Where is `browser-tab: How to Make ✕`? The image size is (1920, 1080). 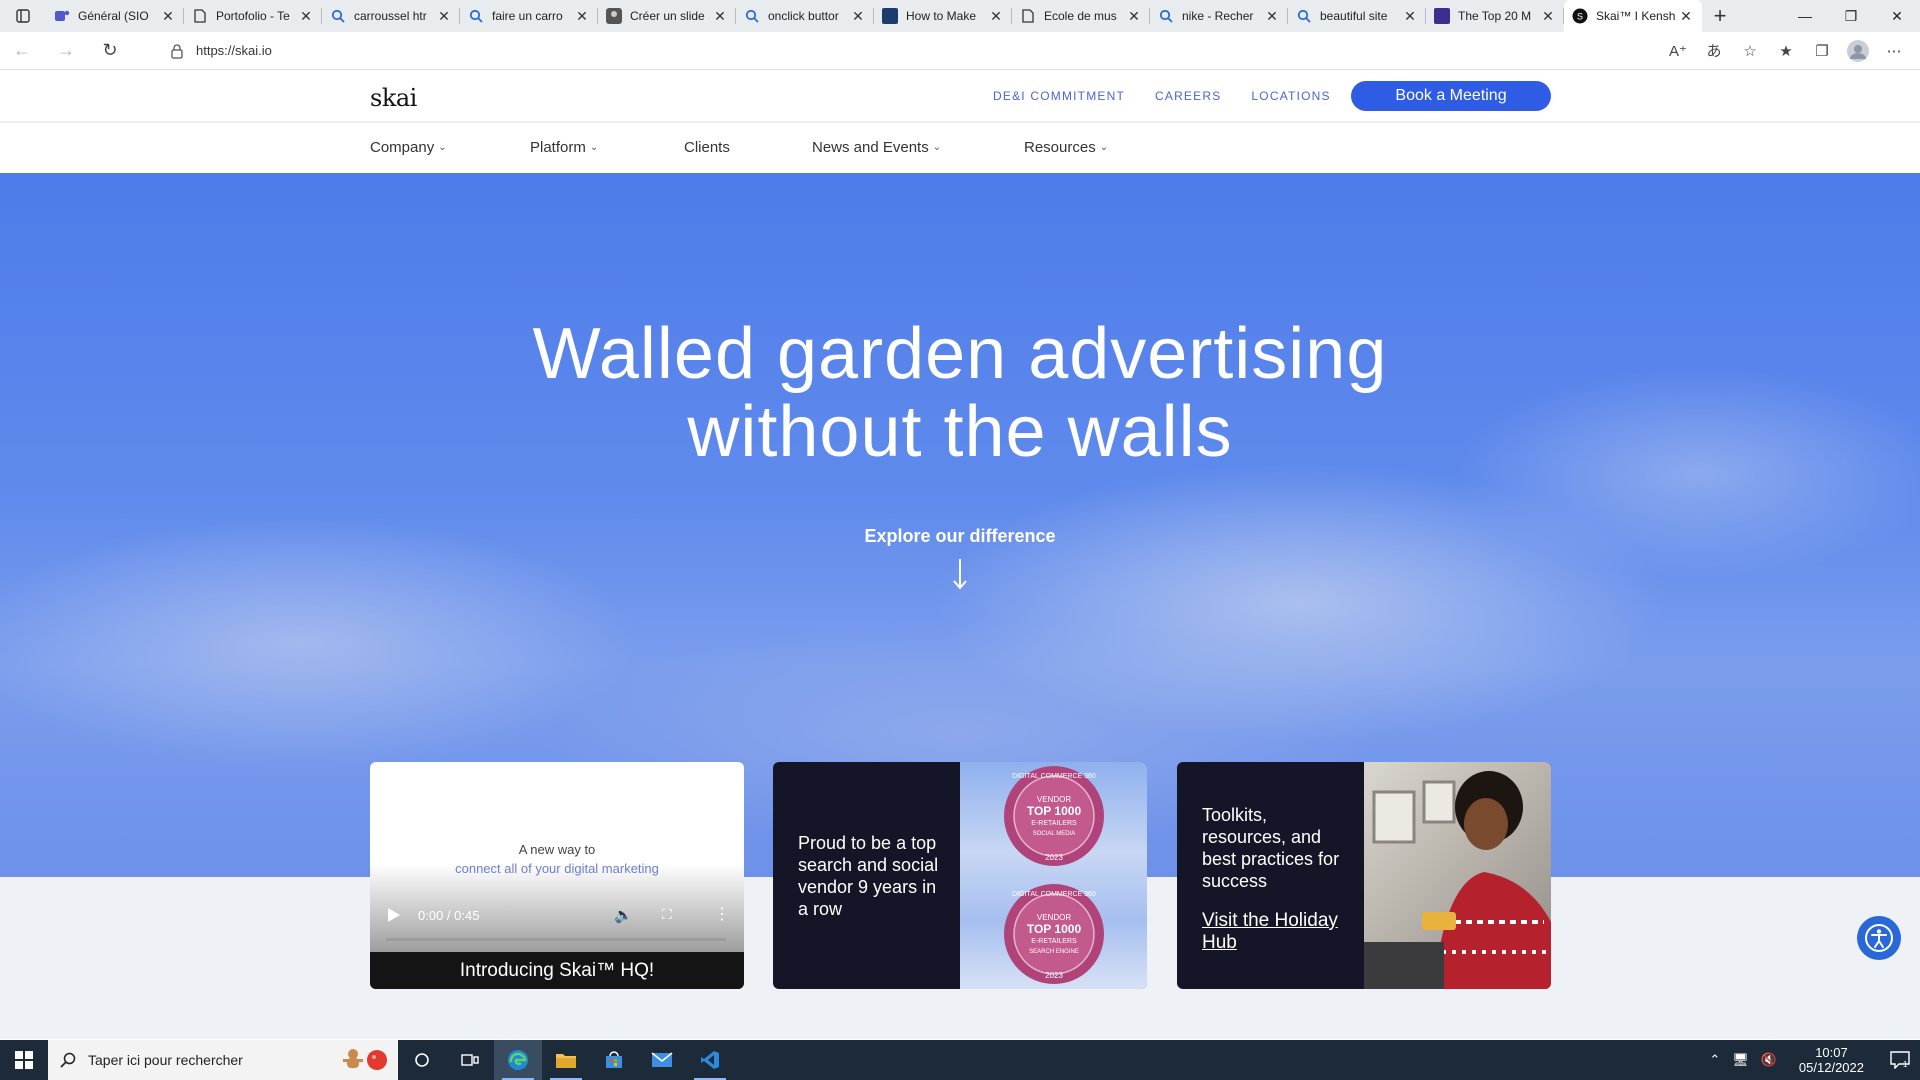 browser-tab: How to Make ✕ is located at coordinates (943, 16).